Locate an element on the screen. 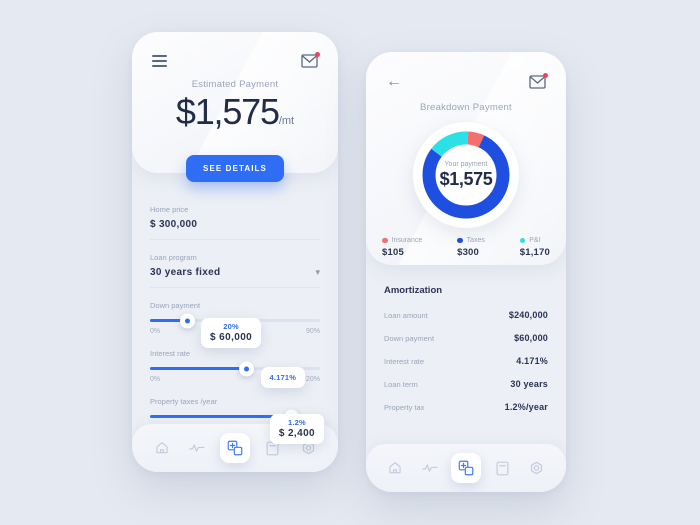 Image resolution: width=700 pixels, height=525 pixels. loan-program-label: Loan program is located at coordinates (173, 257).